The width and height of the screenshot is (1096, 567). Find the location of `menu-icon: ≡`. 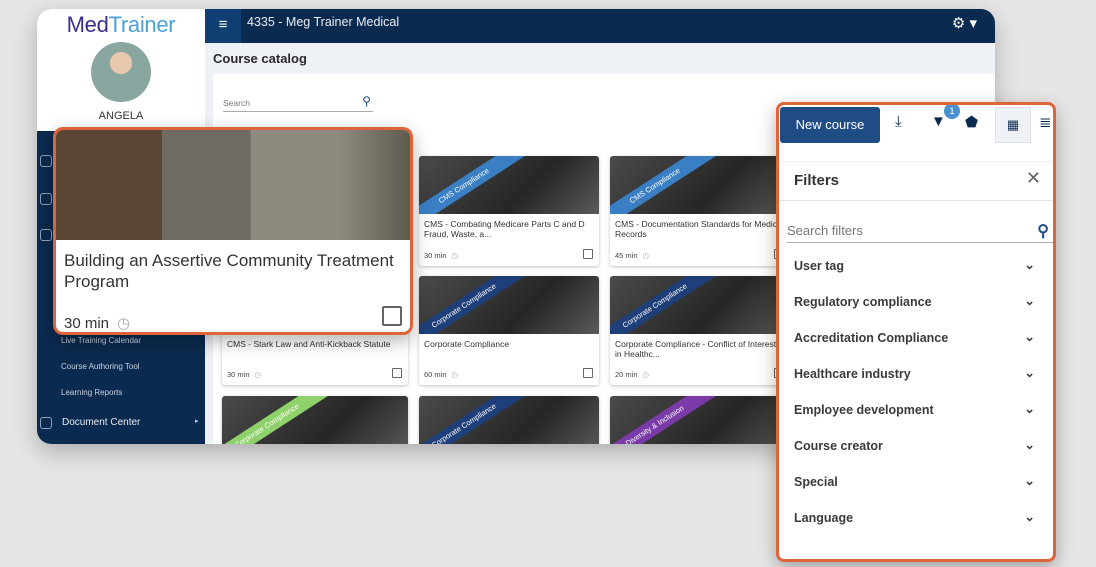

menu-icon: ≡ is located at coordinates (223, 26).